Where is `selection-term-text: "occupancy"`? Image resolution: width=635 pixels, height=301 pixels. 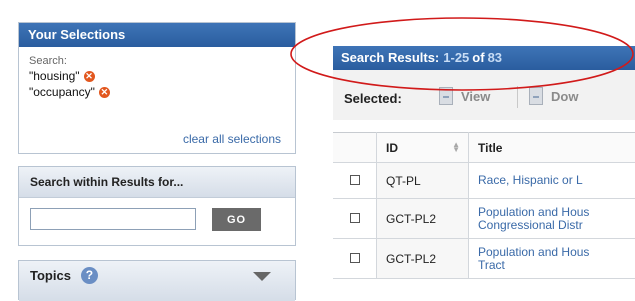
selection-term-text: "occupancy" is located at coordinates (62, 92).